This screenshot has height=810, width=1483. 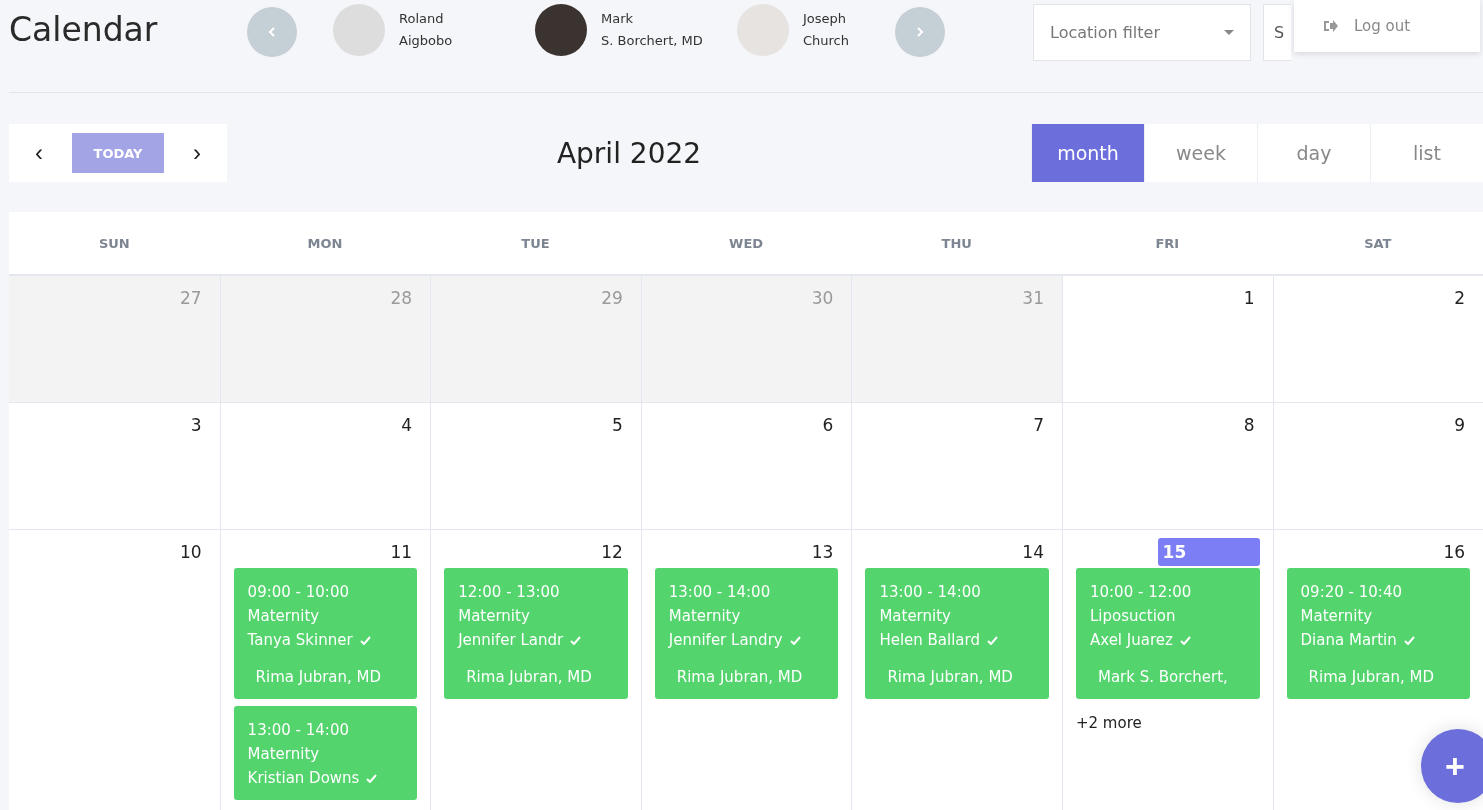 What do you see at coordinates (956, 243) in the screenshot?
I see `weekday-header: THU` at bounding box center [956, 243].